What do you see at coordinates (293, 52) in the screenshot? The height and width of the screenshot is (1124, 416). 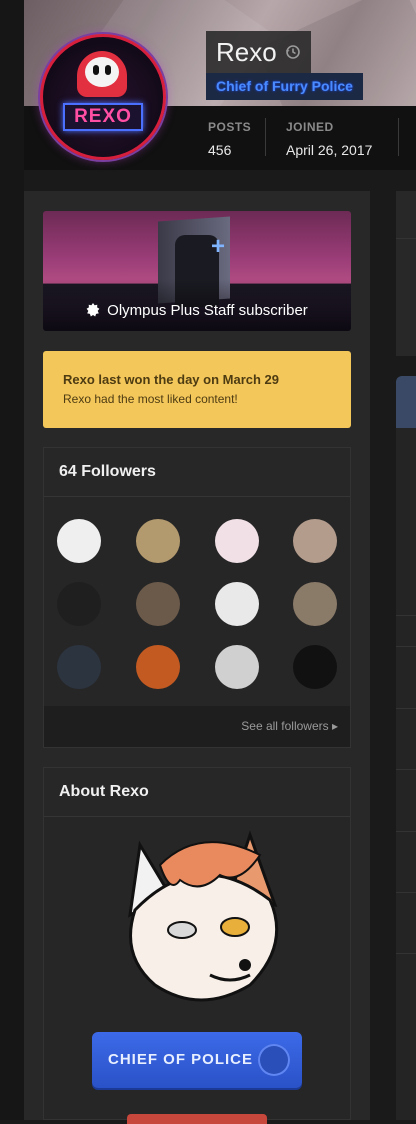 I see `history-icon` at bounding box center [293, 52].